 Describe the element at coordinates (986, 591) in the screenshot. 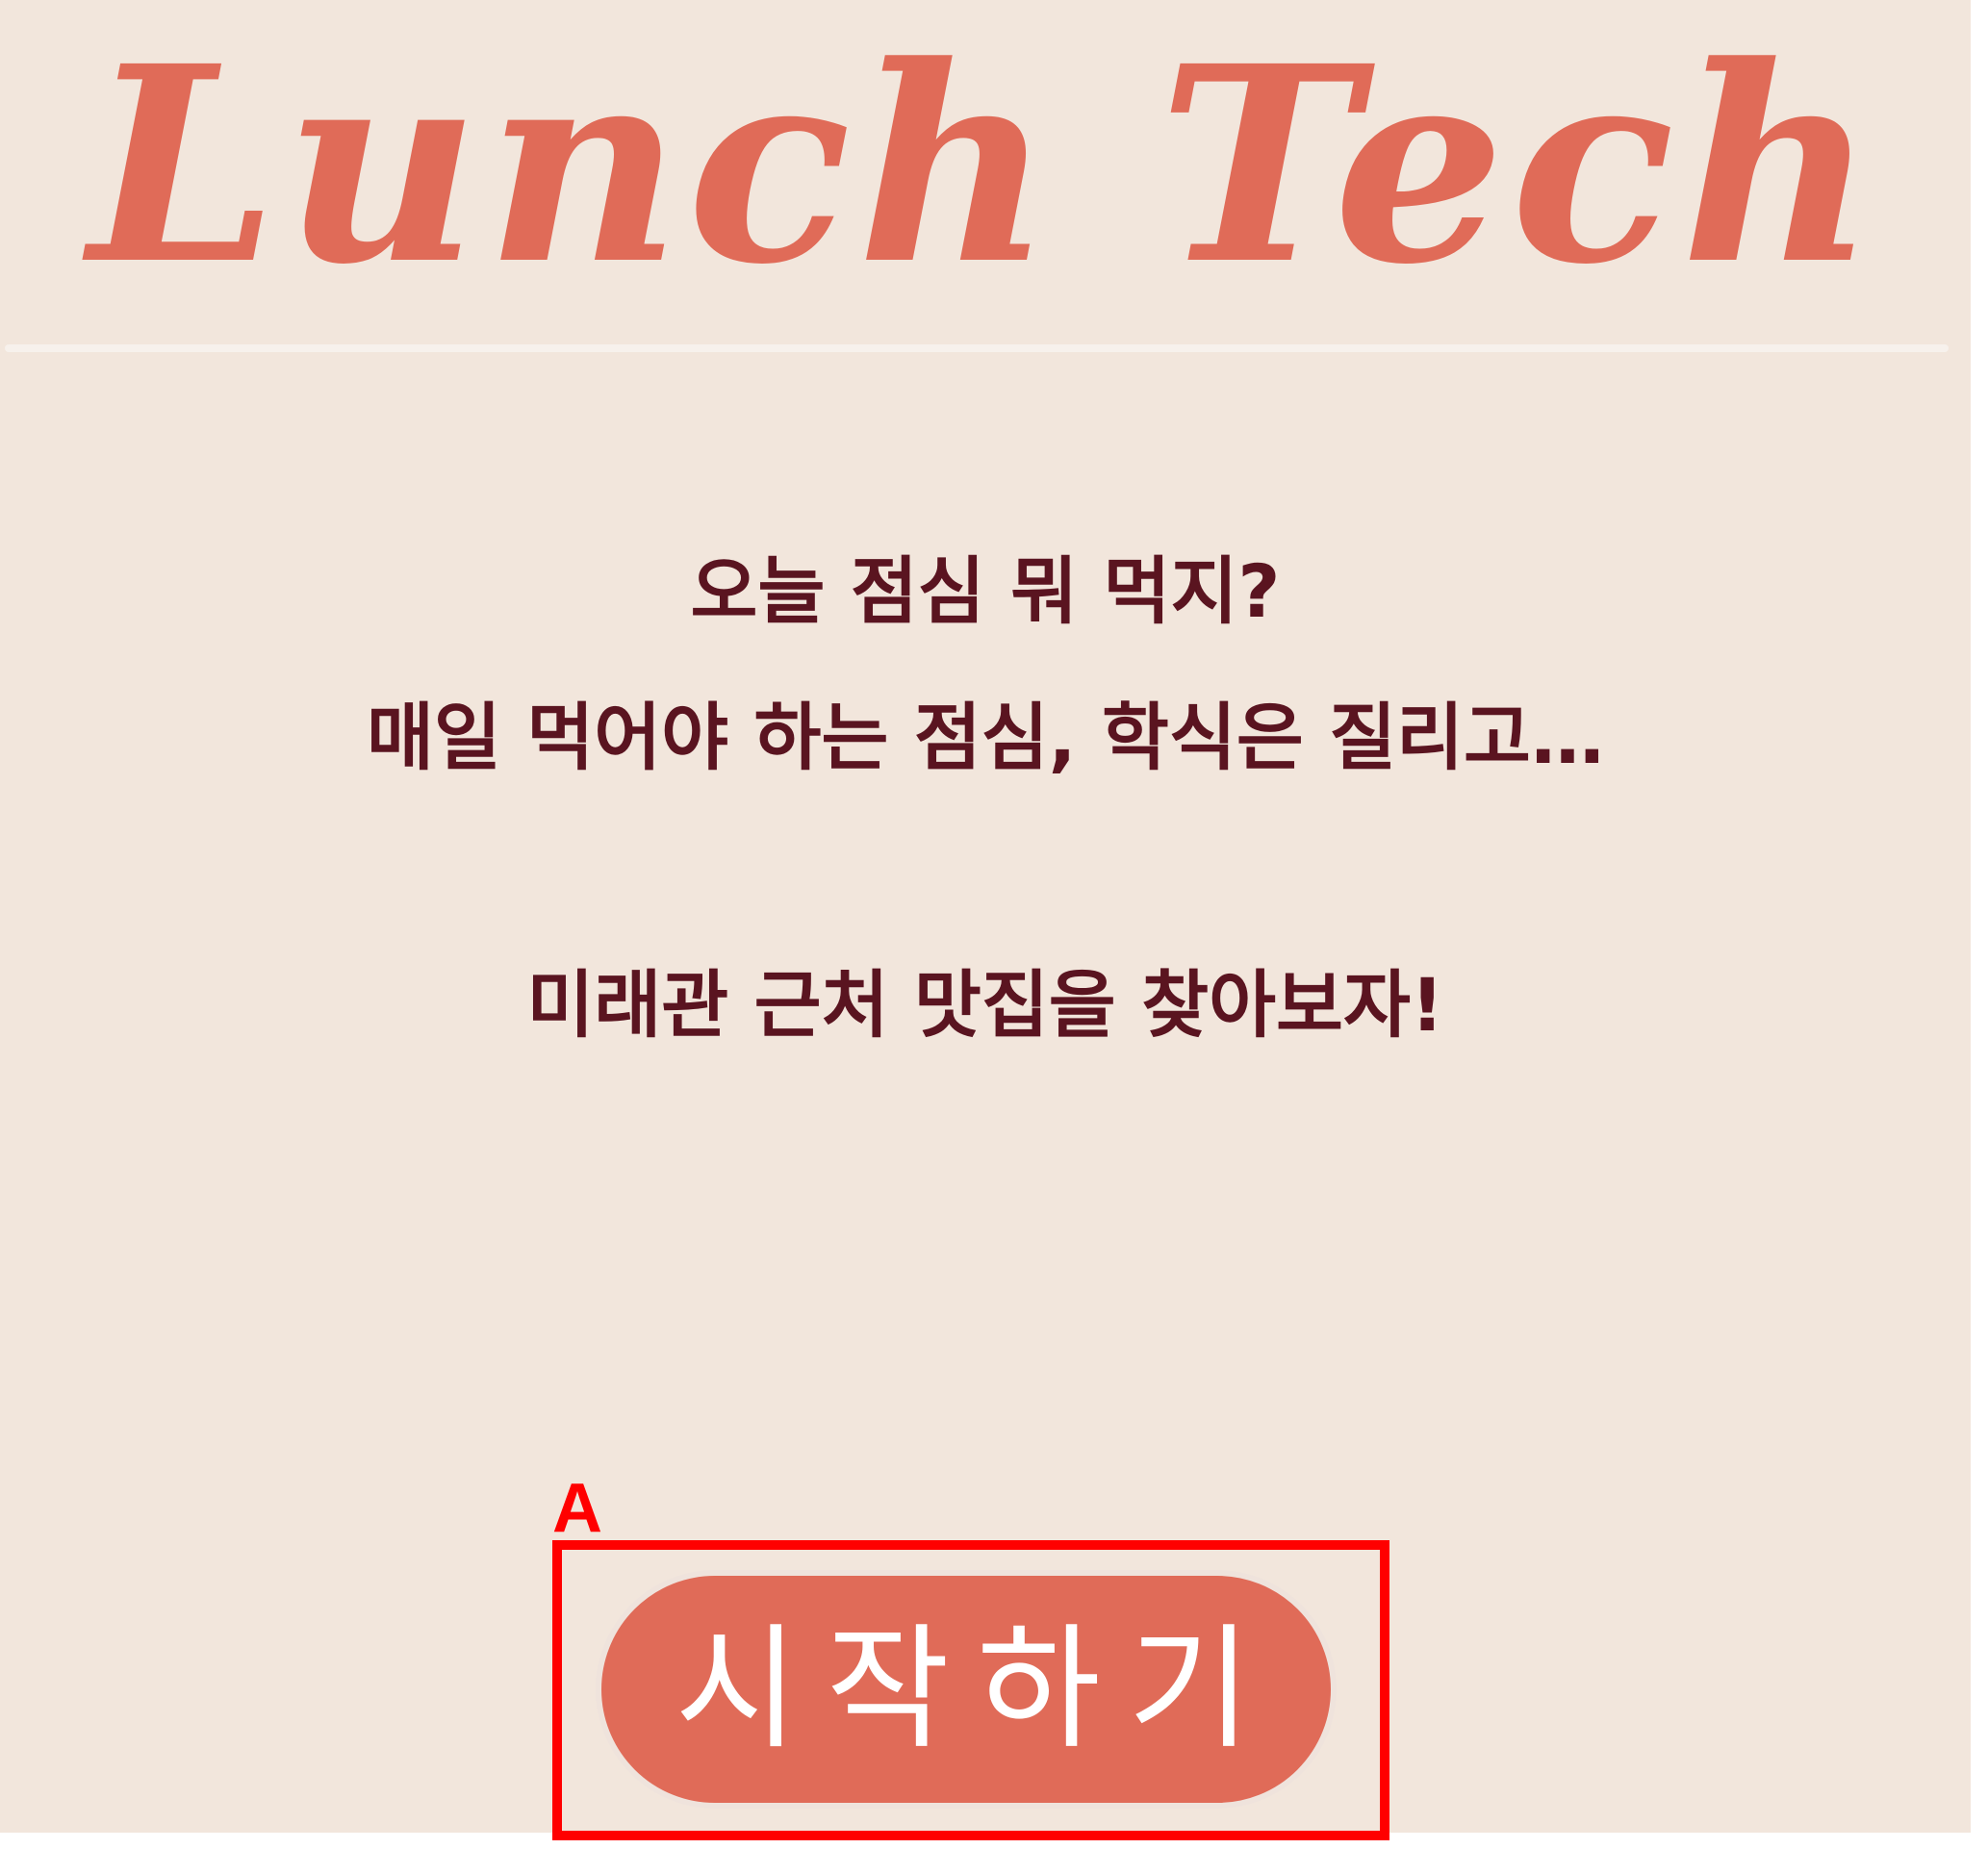

I see `intro-question: 오늘 점심 뭐 먹지?` at that location.